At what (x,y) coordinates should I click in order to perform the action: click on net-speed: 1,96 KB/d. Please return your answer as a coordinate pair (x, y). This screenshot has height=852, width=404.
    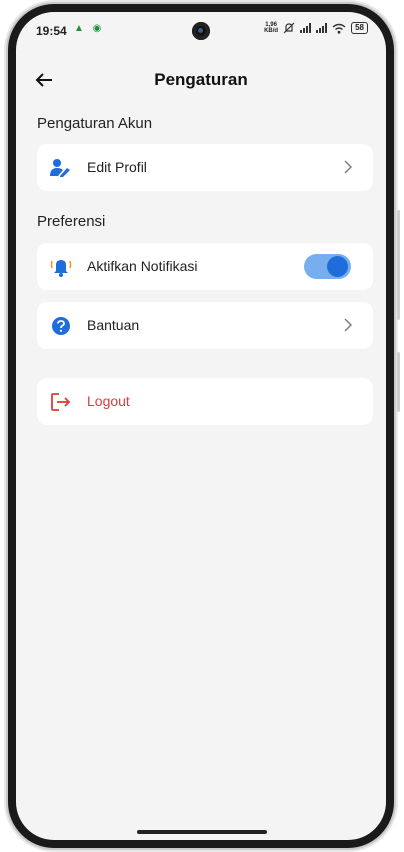
    Looking at the image, I should click on (271, 28).